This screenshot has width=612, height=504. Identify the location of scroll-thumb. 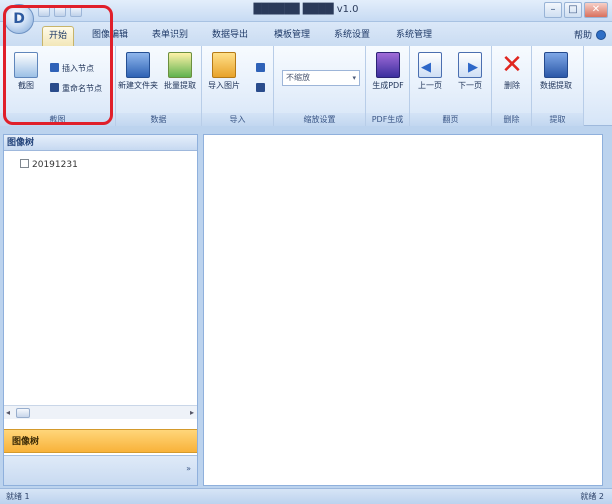
(23, 413).